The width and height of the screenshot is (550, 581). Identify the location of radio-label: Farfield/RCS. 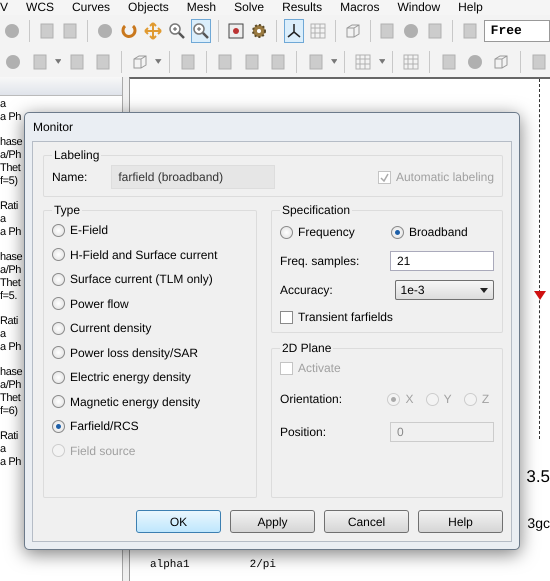
(104, 426).